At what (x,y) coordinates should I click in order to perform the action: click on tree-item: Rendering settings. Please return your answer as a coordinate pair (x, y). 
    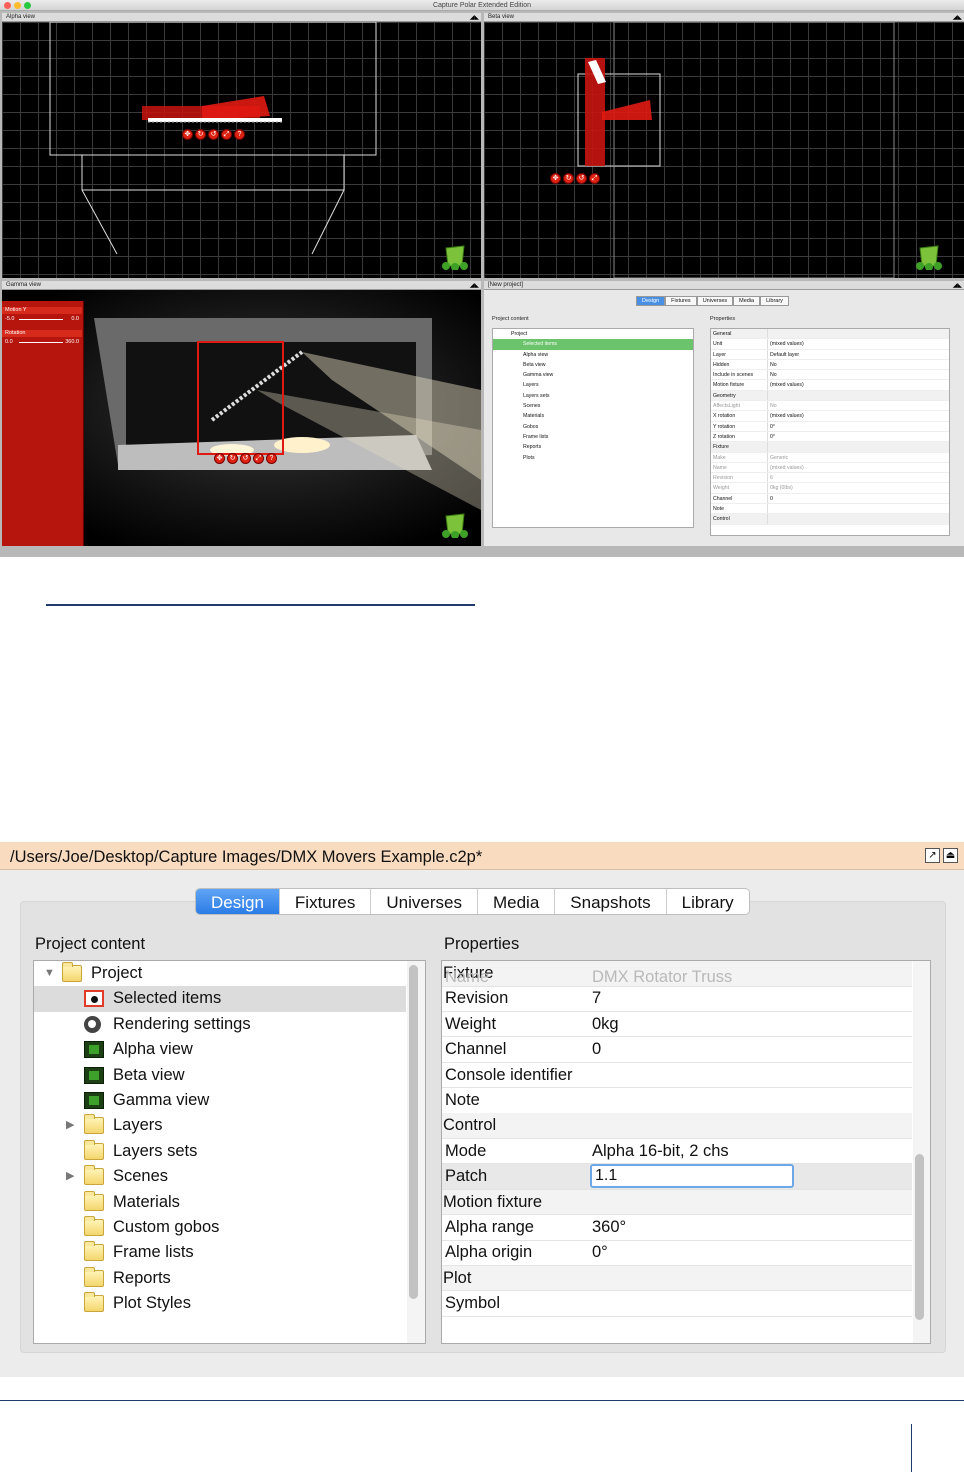
    Looking at the image, I should click on (220, 1025).